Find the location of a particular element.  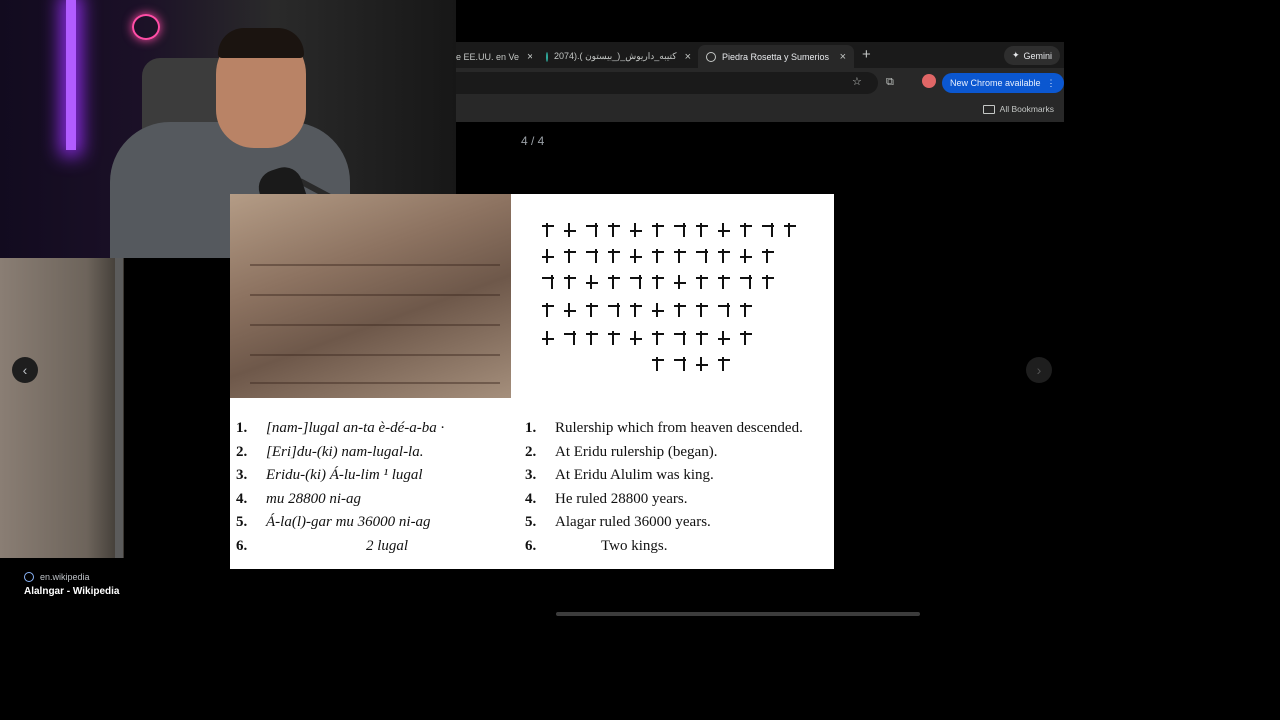

line-text: Two kings. is located at coordinates (634, 545).